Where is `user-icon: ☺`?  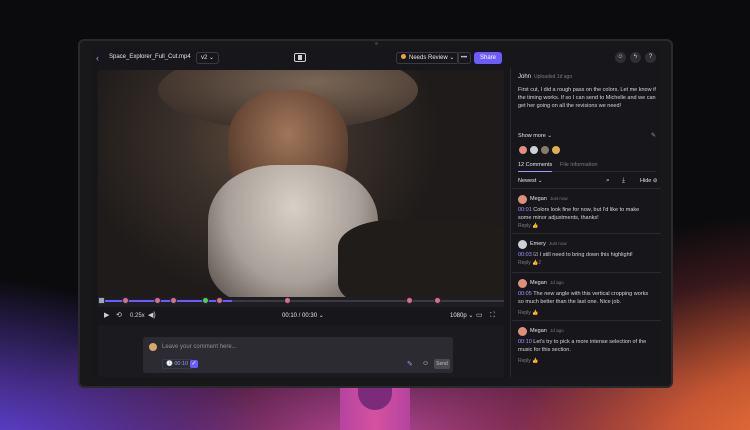 user-icon: ☺ is located at coordinates (620, 57).